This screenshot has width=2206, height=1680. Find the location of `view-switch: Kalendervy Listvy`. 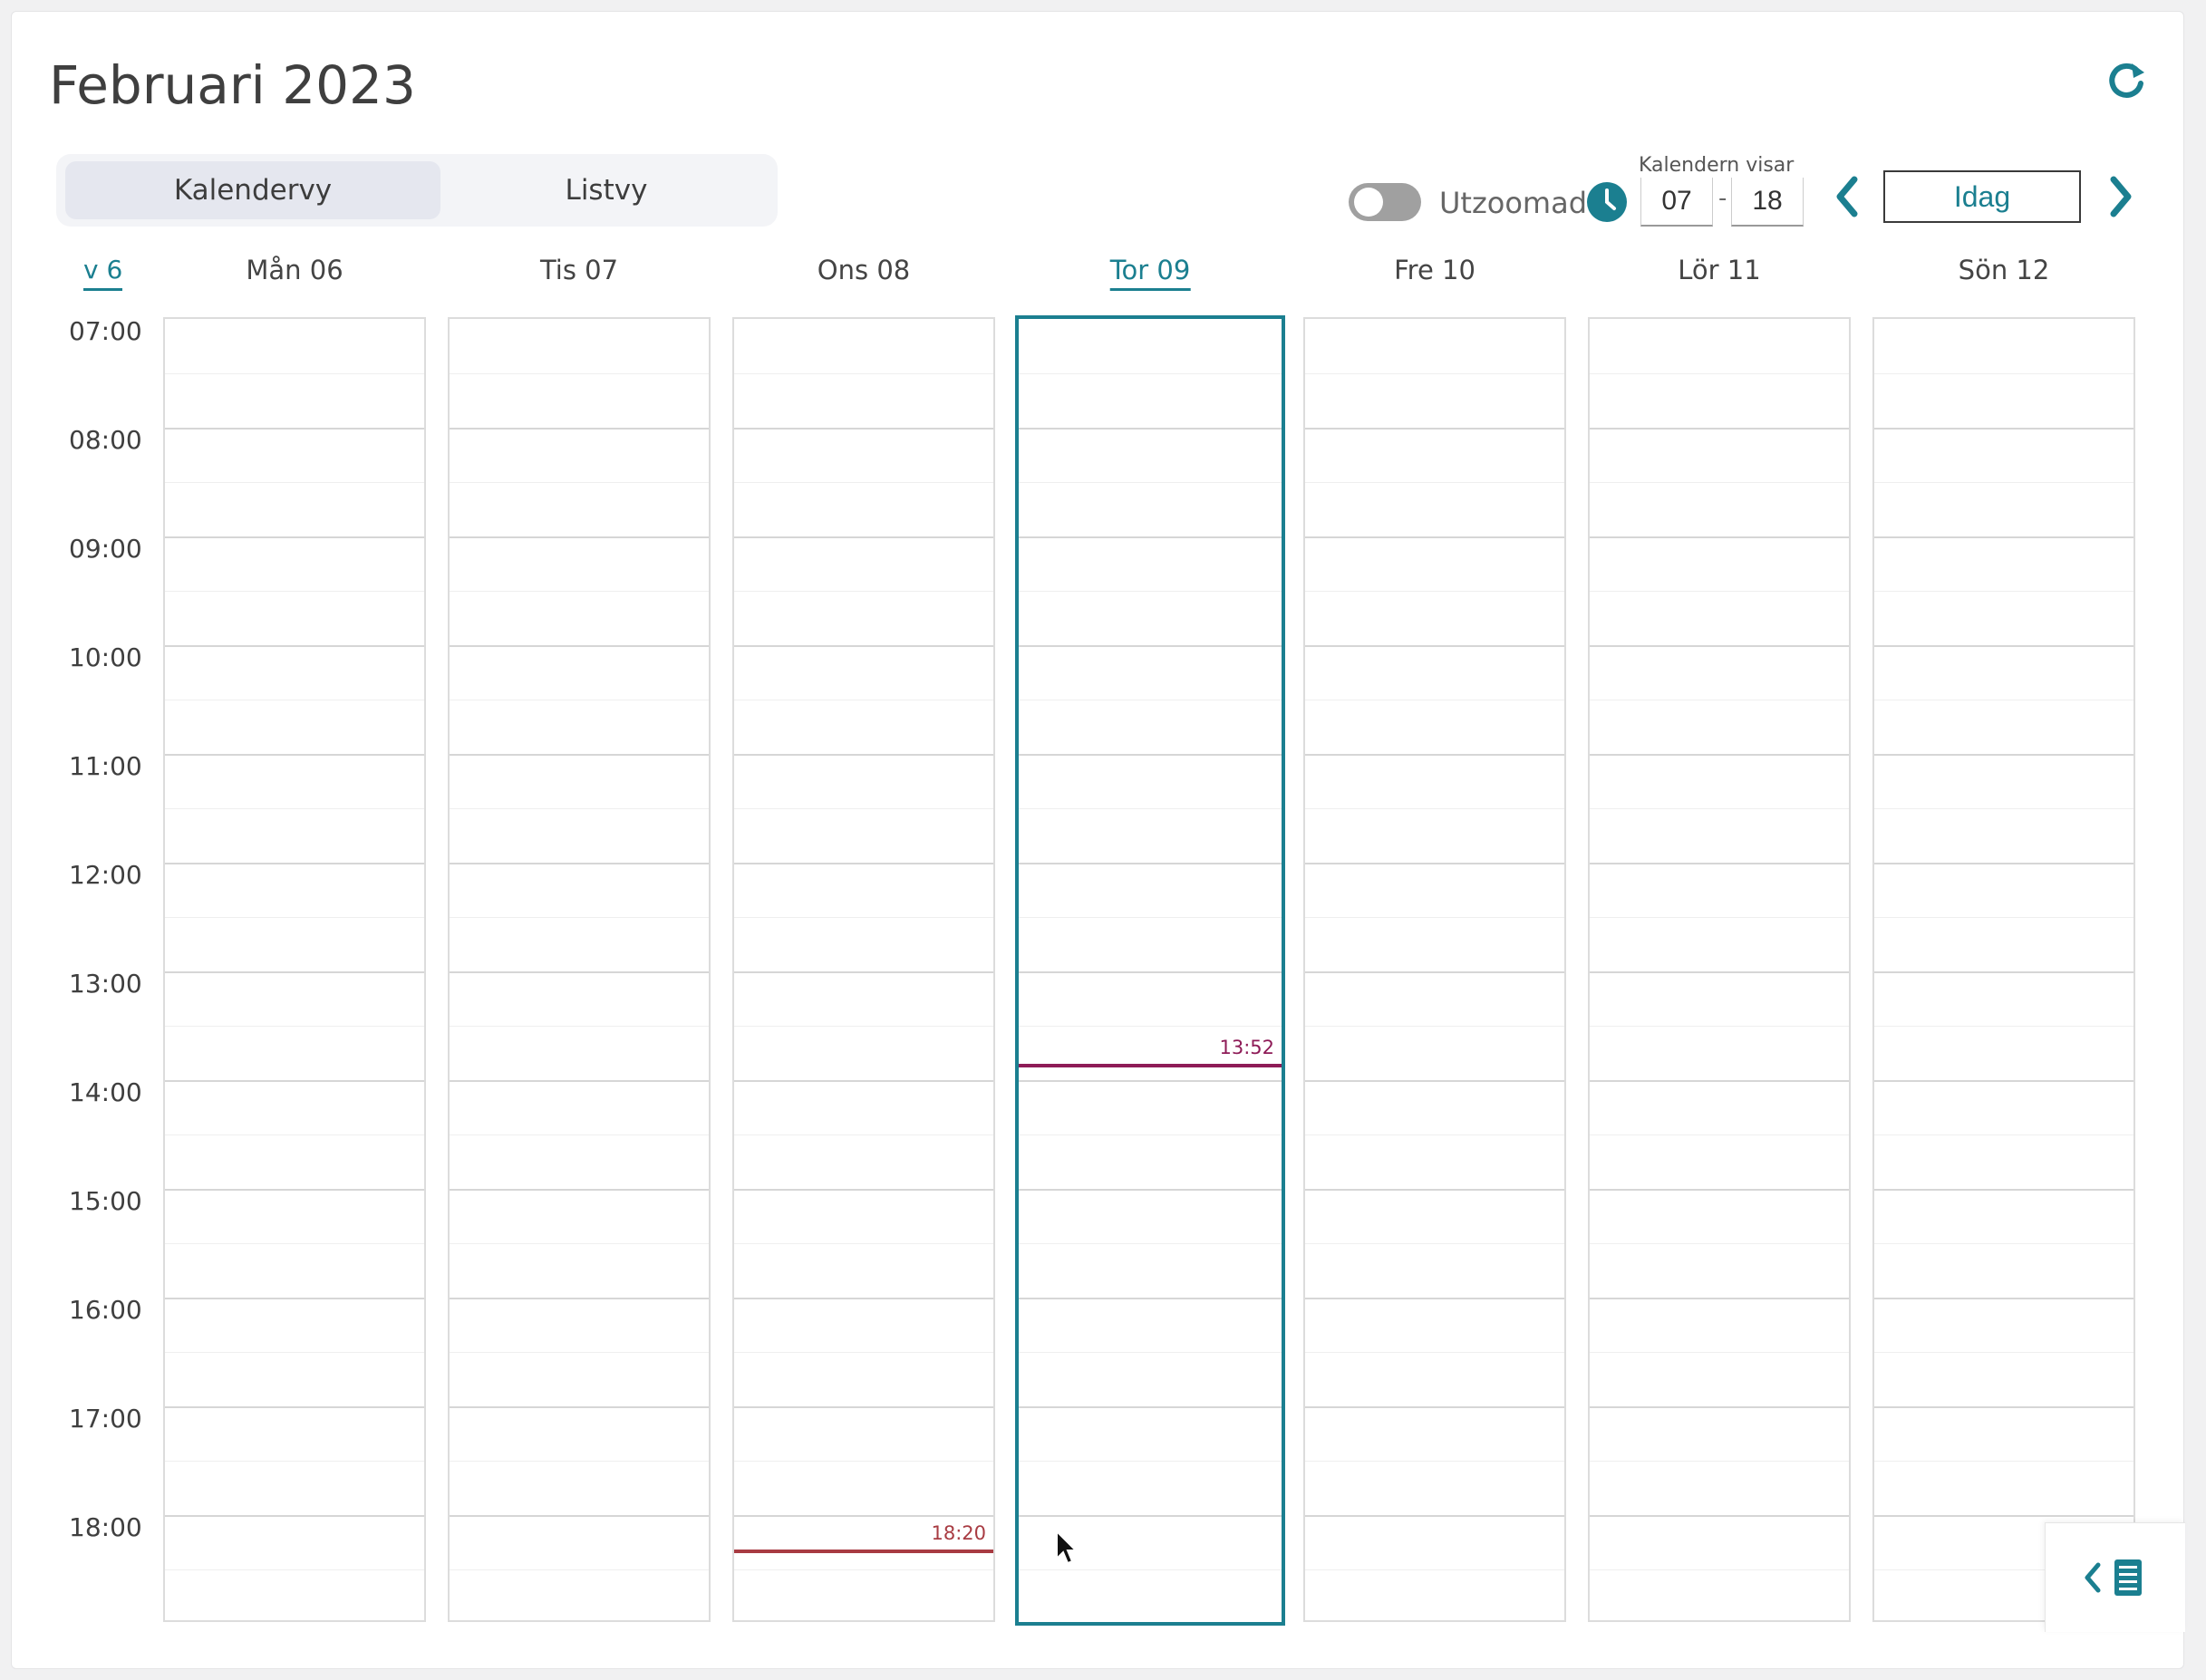

view-switch: Kalendervy Listvy is located at coordinates (417, 190).